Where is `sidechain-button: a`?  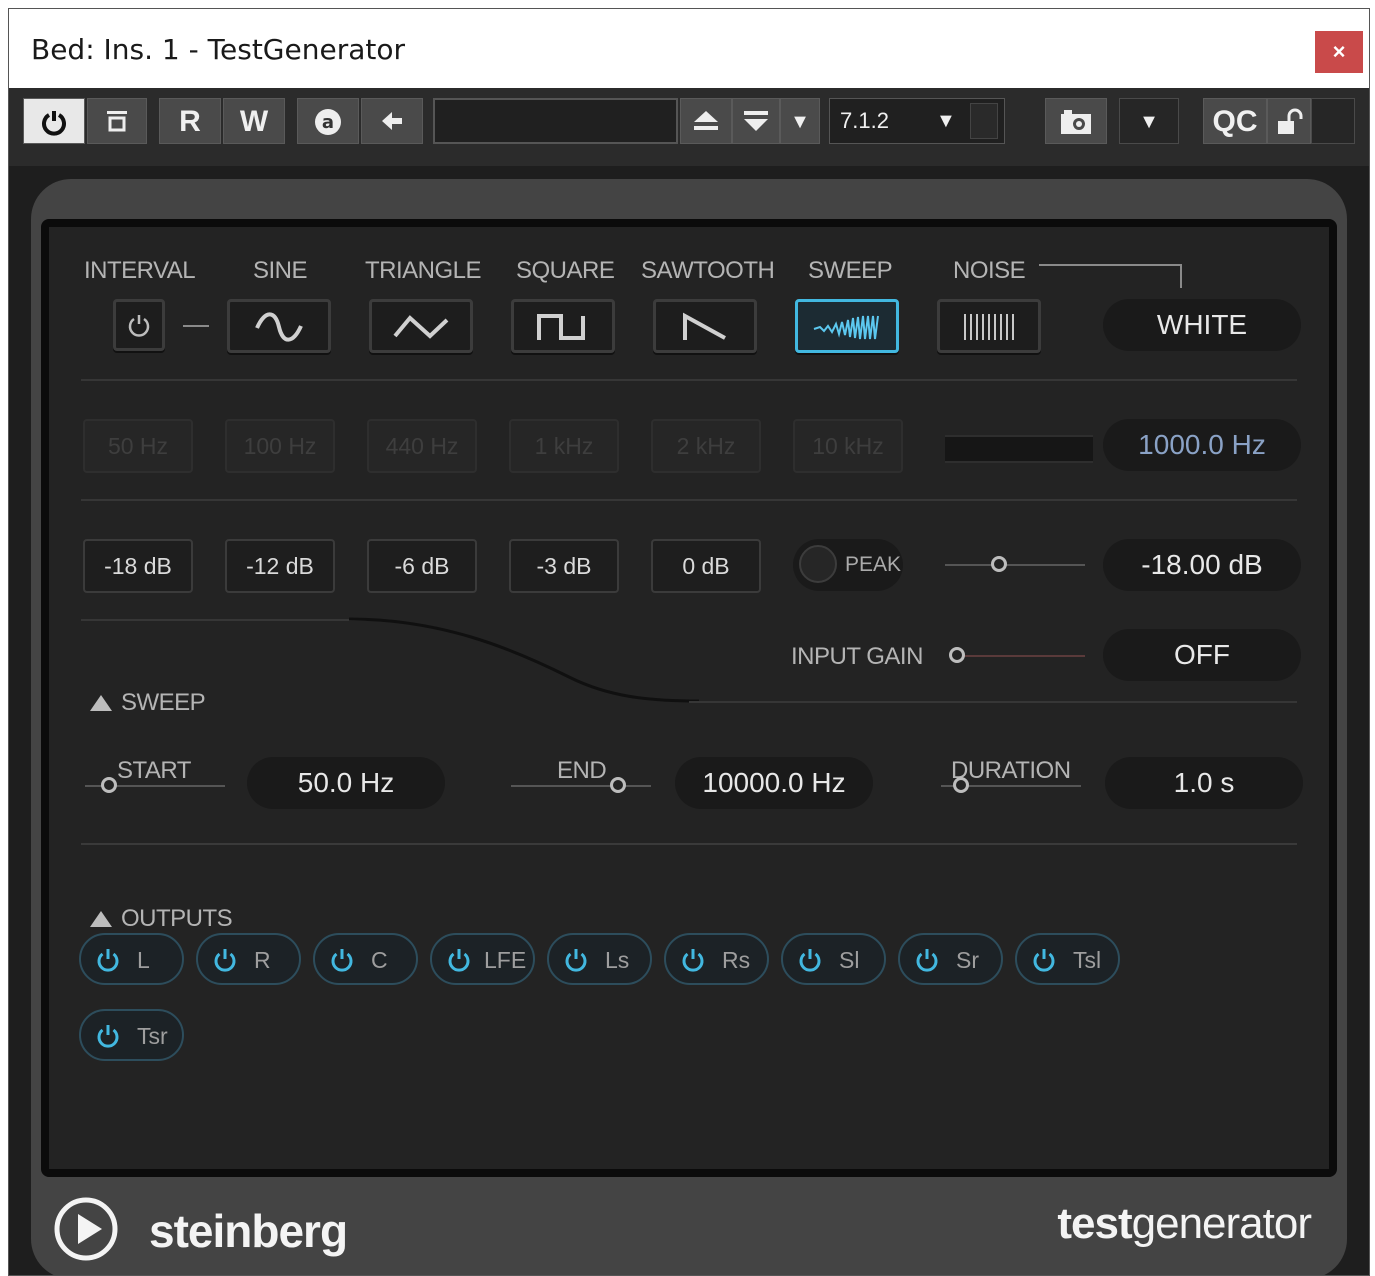 sidechain-button: a is located at coordinates (328, 121).